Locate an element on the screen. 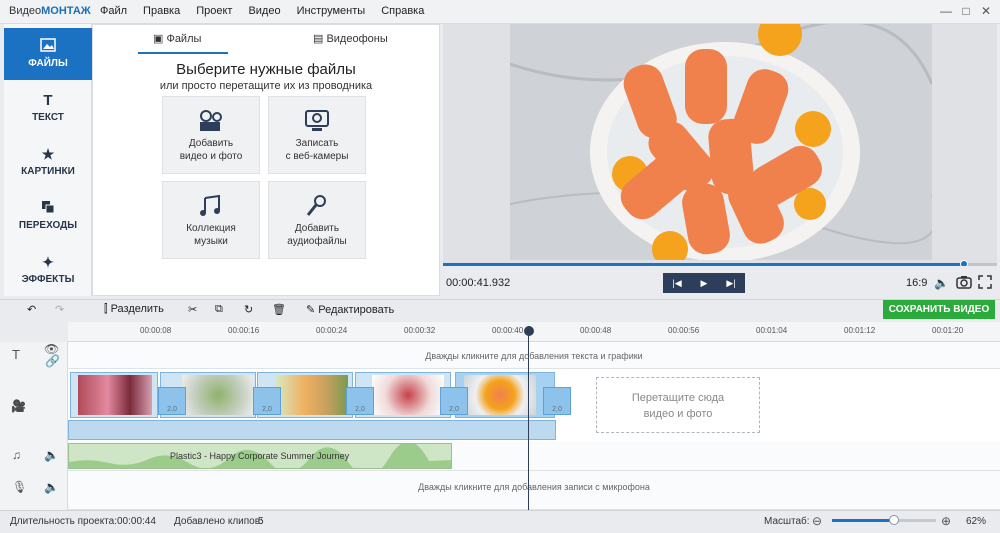  close-button: ✕ is located at coordinates (986, 11).